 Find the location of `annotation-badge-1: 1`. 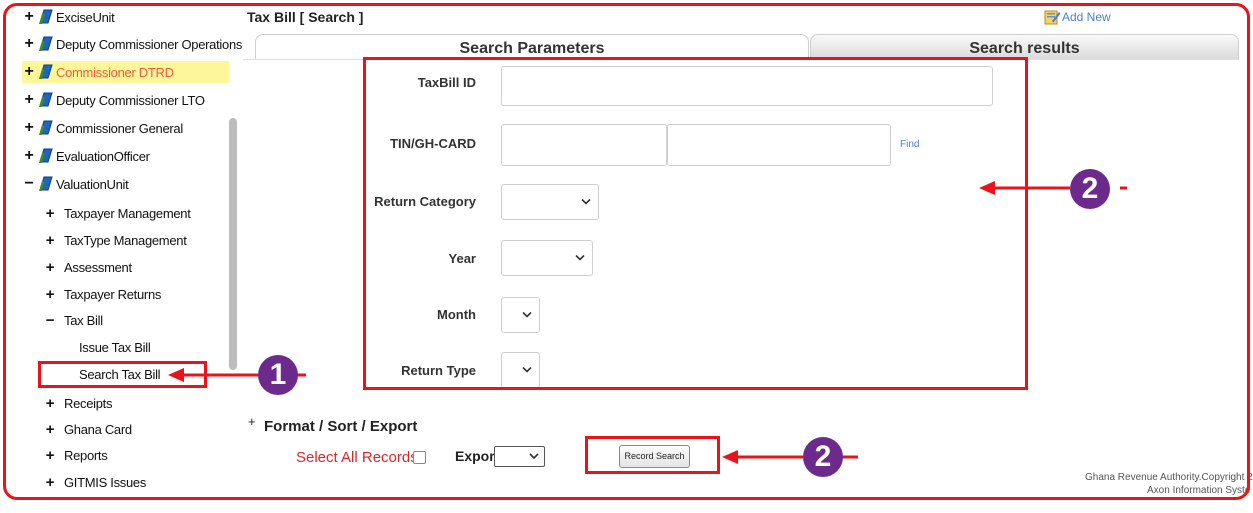

annotation-badge-1: 1 is located at coordinates (278, 375).